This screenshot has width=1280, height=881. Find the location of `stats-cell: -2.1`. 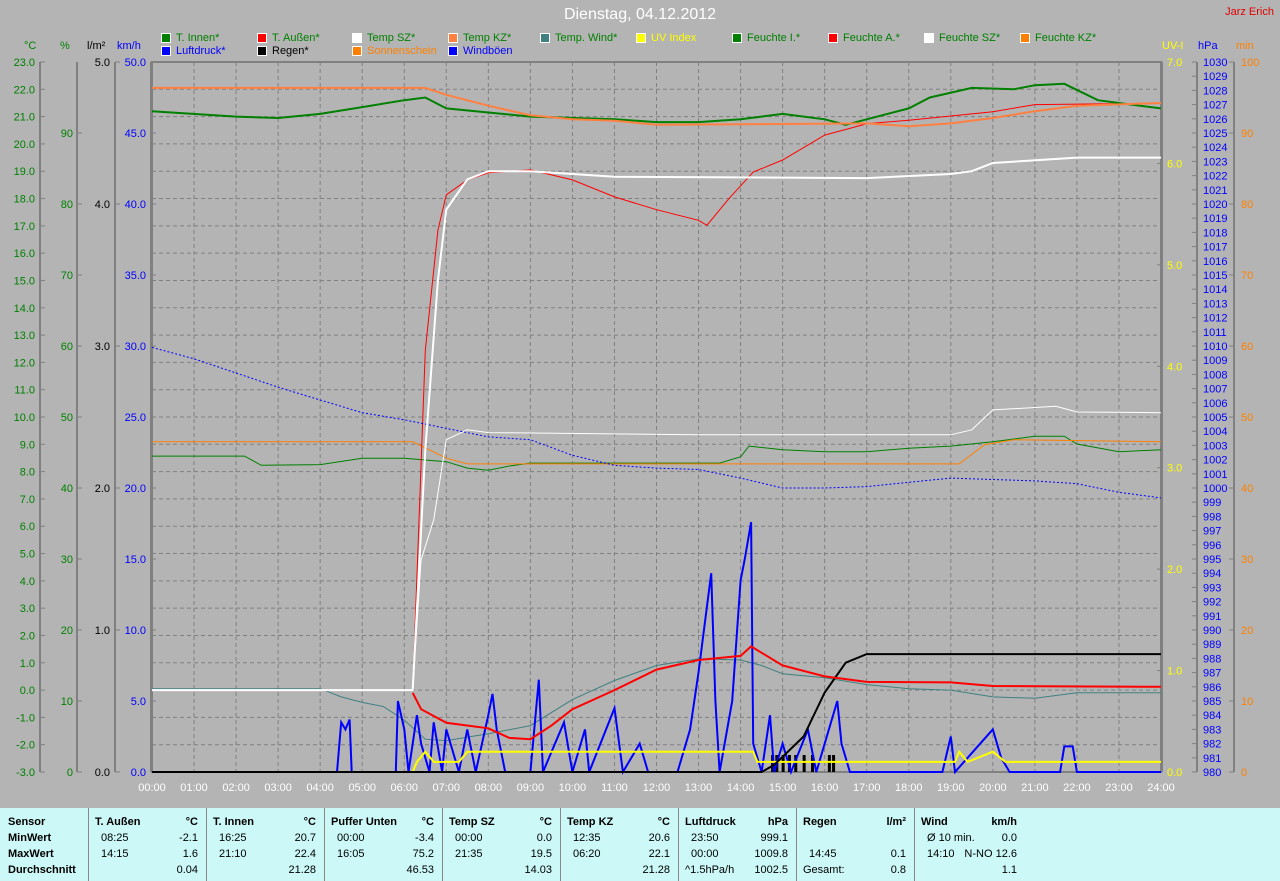

stats-cell: -2.1 is located at coordinates (188, 838).